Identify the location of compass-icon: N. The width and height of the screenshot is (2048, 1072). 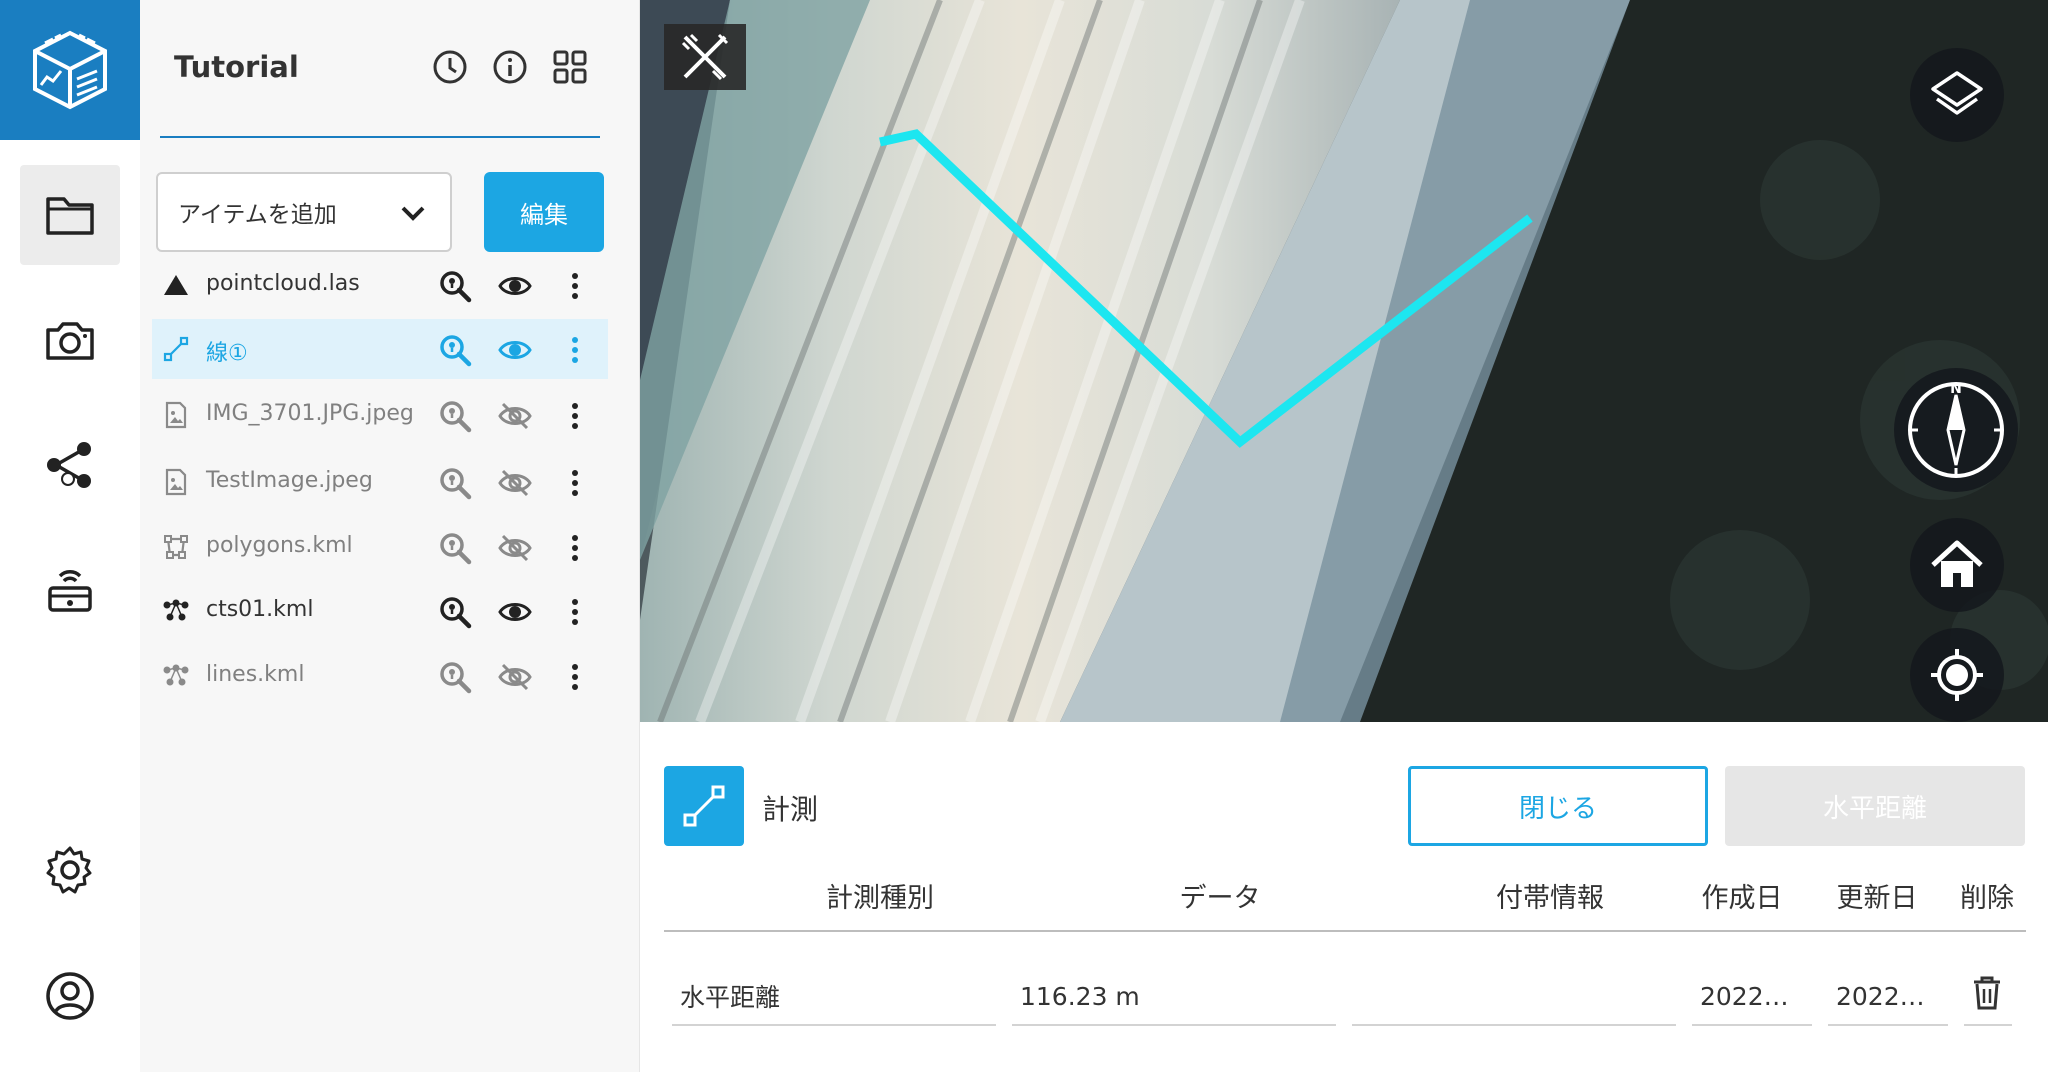
(1956, 429).